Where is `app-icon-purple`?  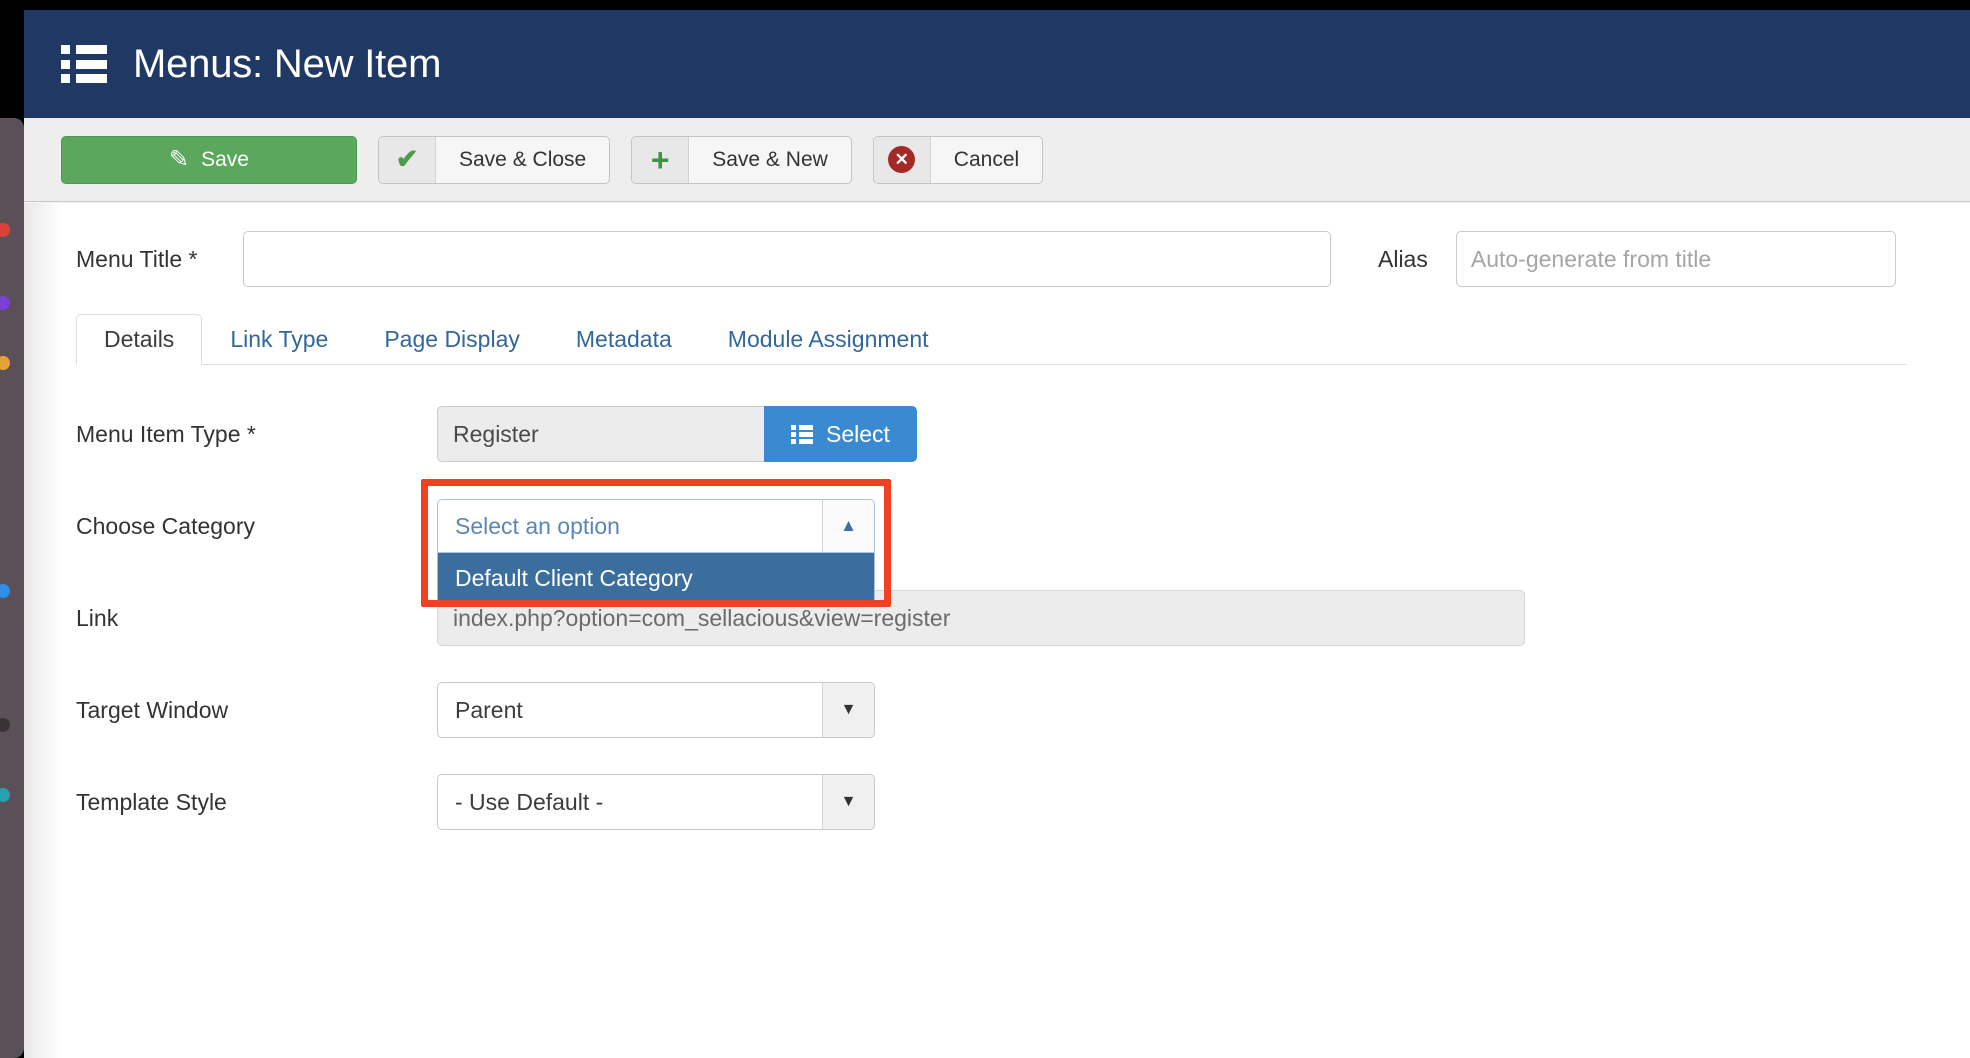
app-icon-purple is located at coordinates (5, 303).